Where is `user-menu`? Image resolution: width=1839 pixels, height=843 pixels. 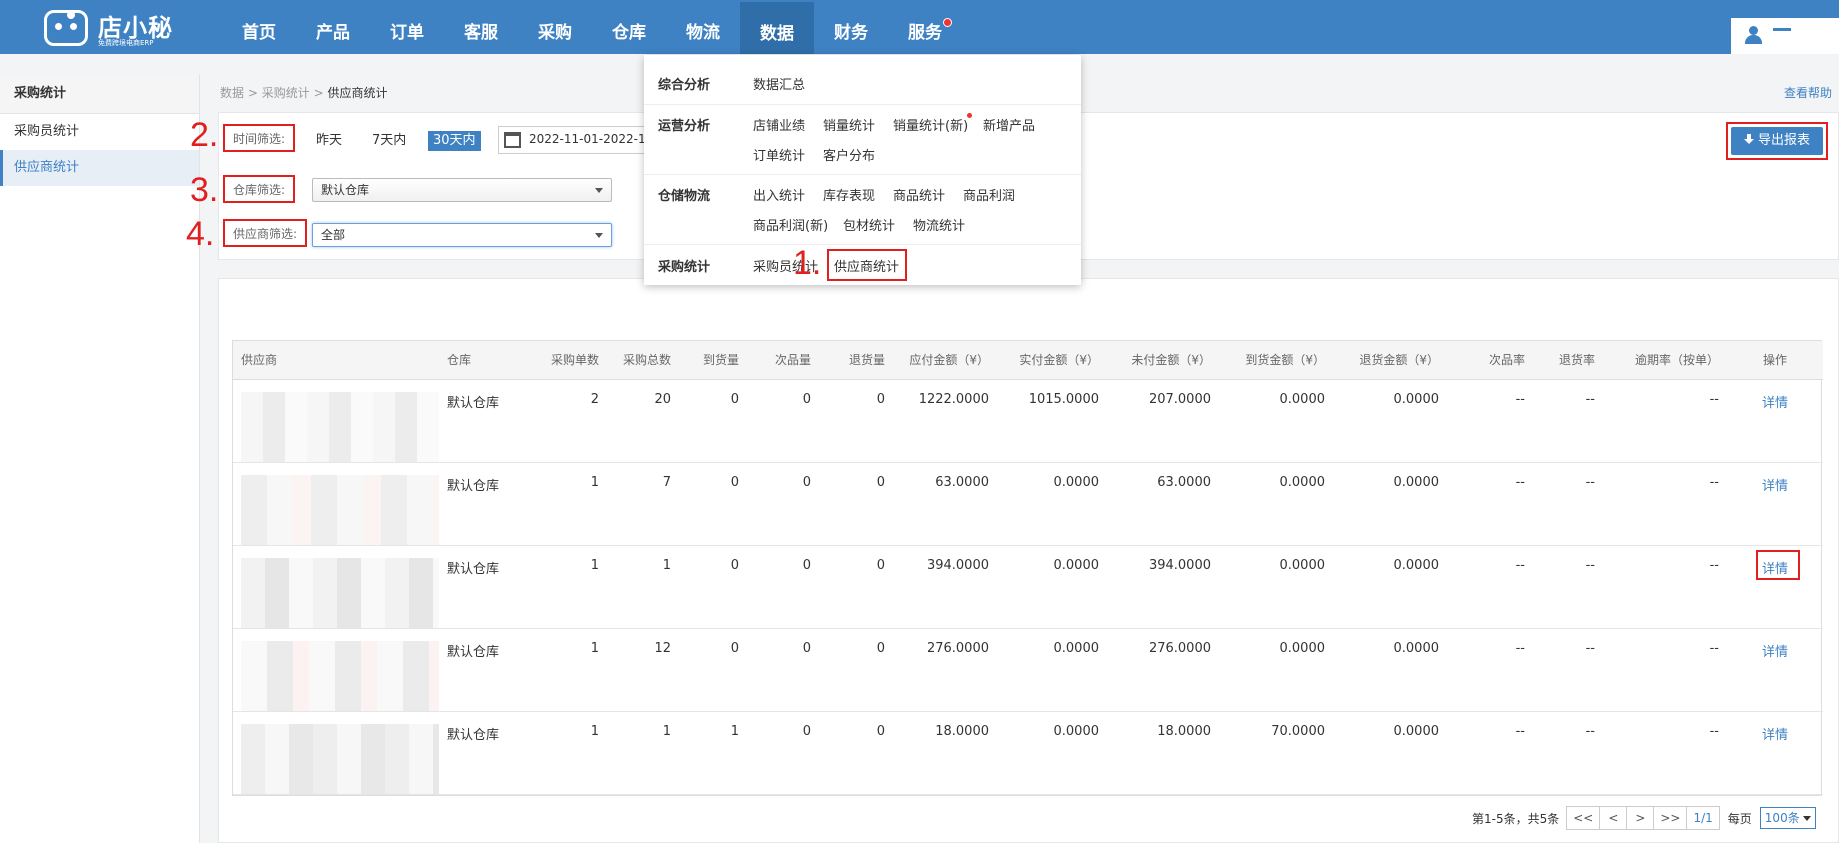 user-menu is located at coordinates (1785, 36).